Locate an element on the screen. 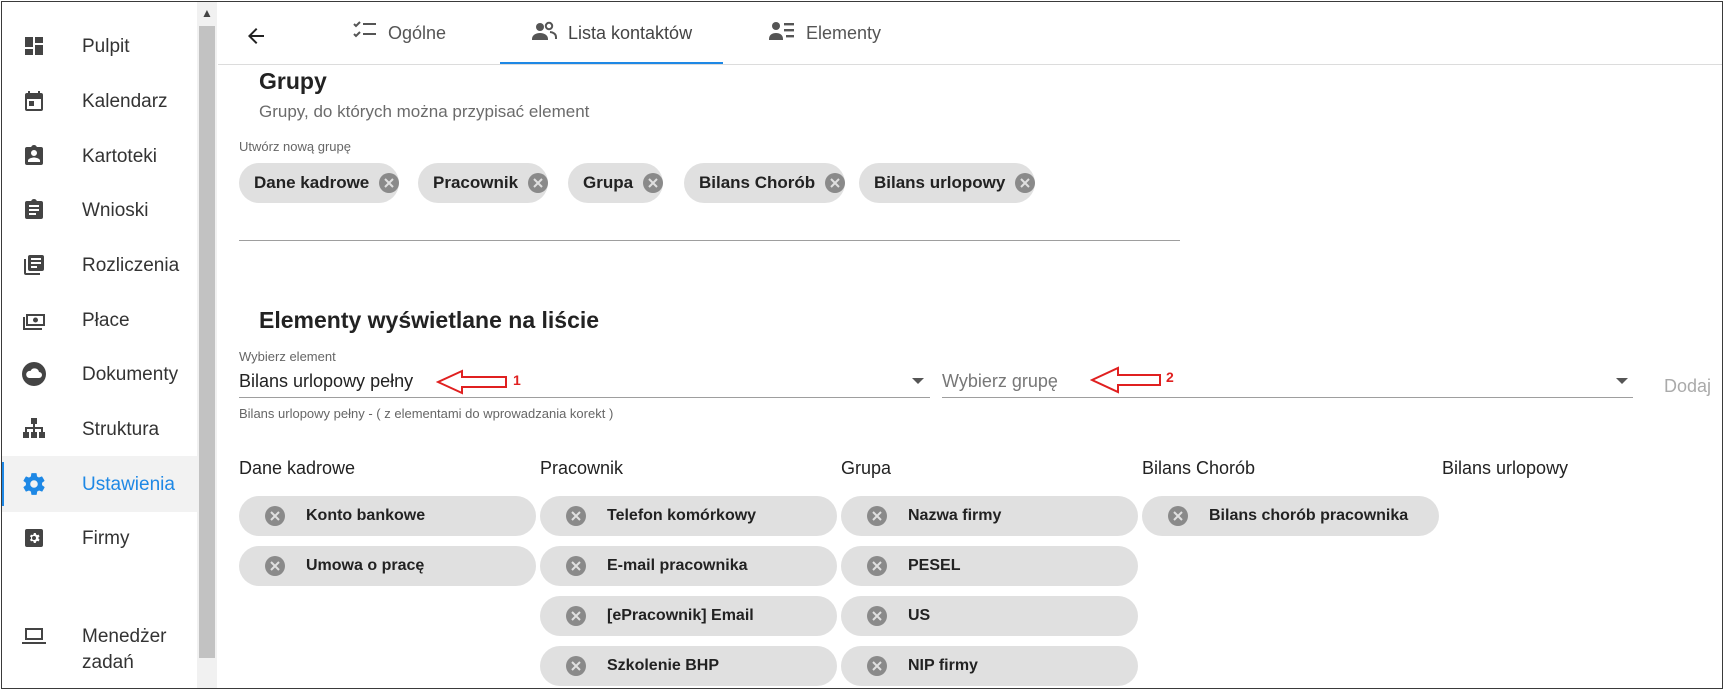  group-chip: Grupa is located at coordinates (616, 183).